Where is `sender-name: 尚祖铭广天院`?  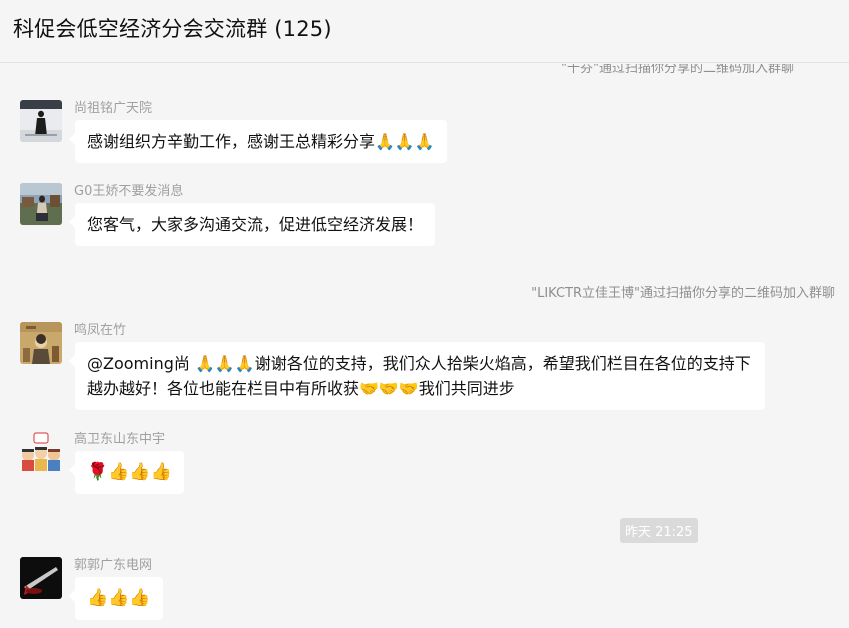 sender-name: 尚祖铭广天院 is located at coordinates (113, 106).